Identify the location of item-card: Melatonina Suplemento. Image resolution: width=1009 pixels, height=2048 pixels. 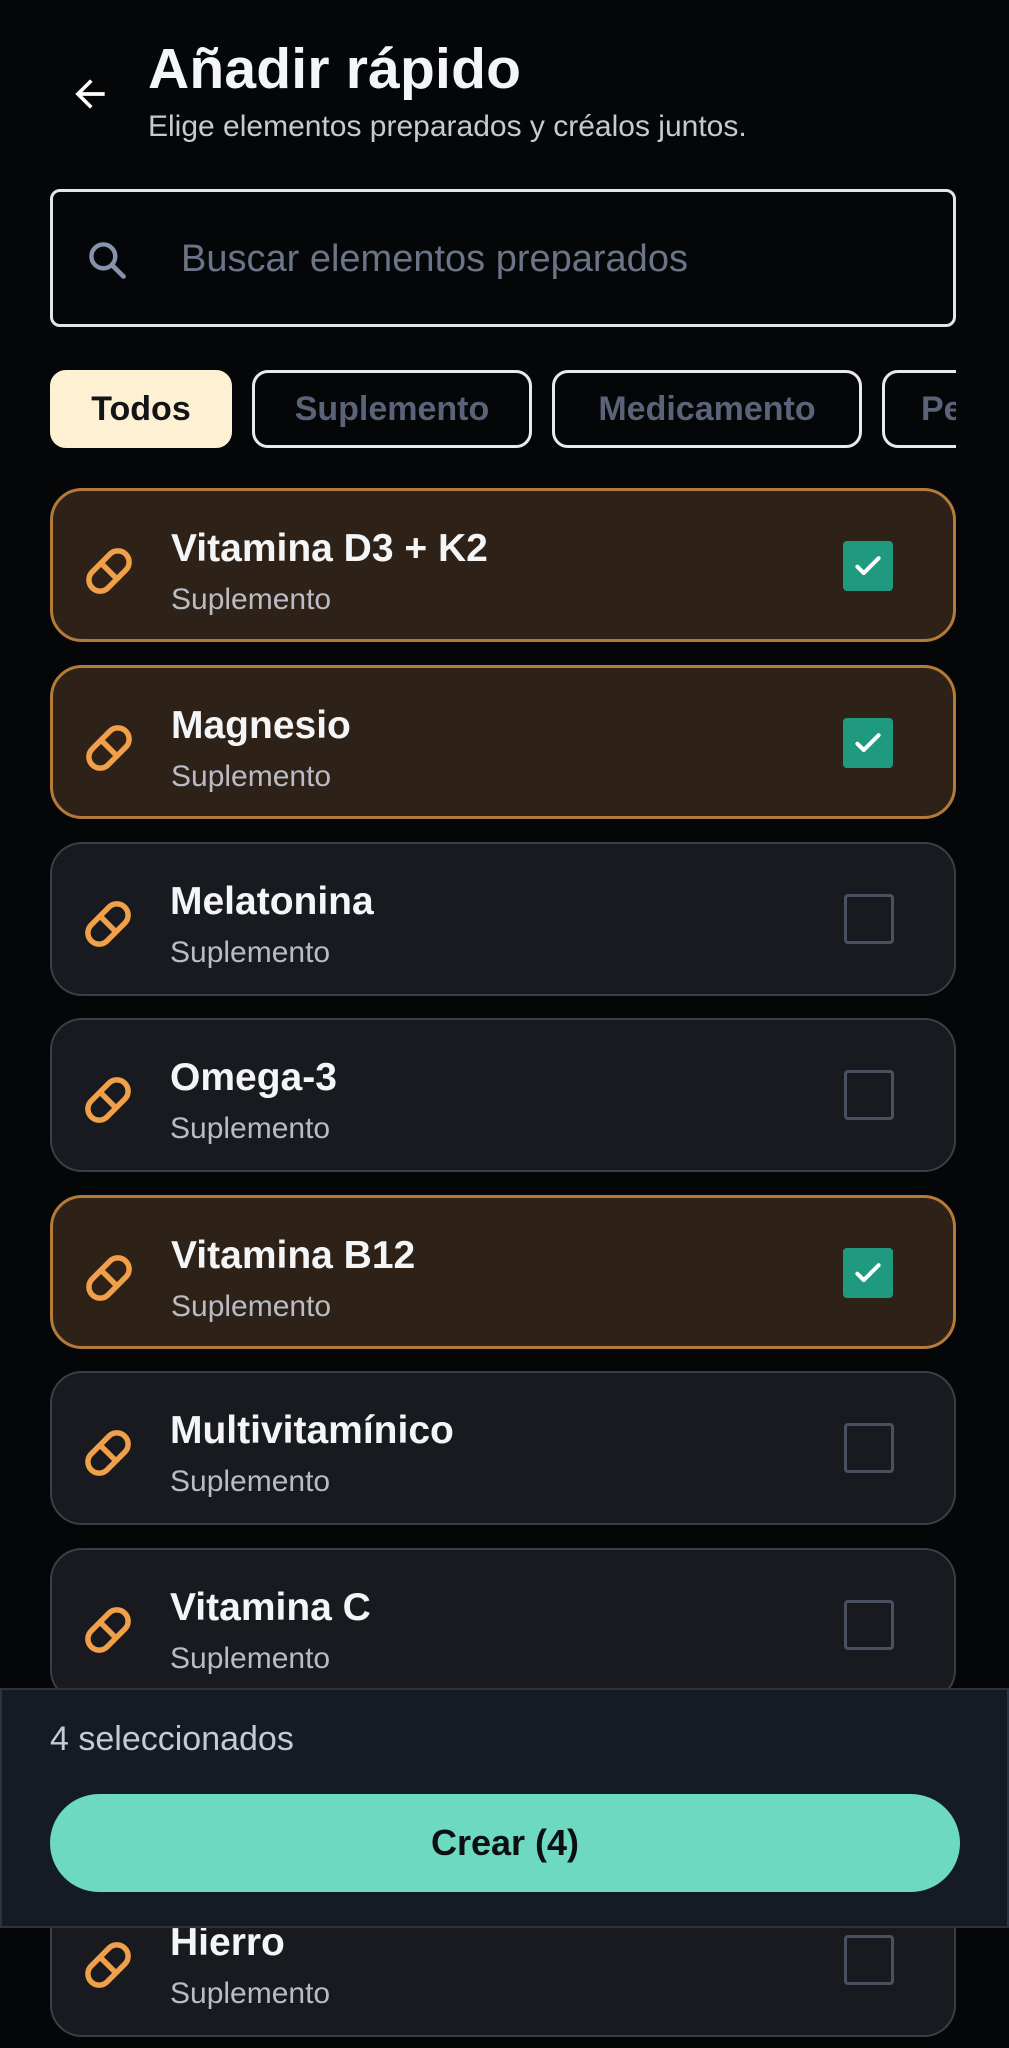
(503, 919).